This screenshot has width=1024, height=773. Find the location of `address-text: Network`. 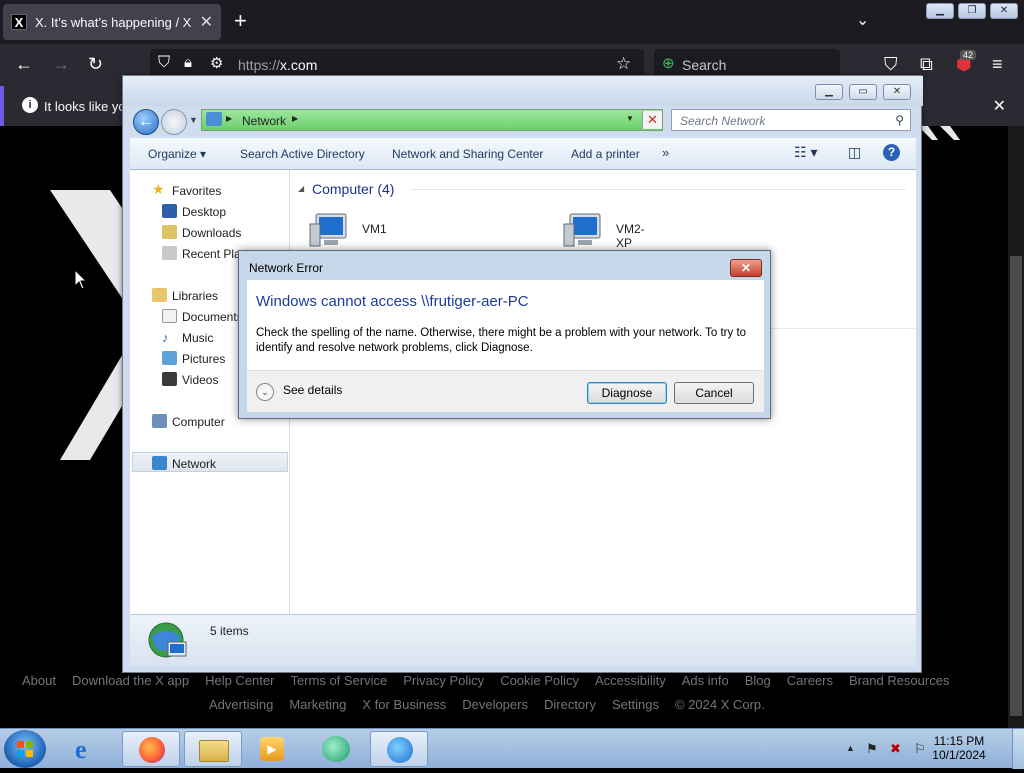

address-text: Network is located at coordinates (264, 121).